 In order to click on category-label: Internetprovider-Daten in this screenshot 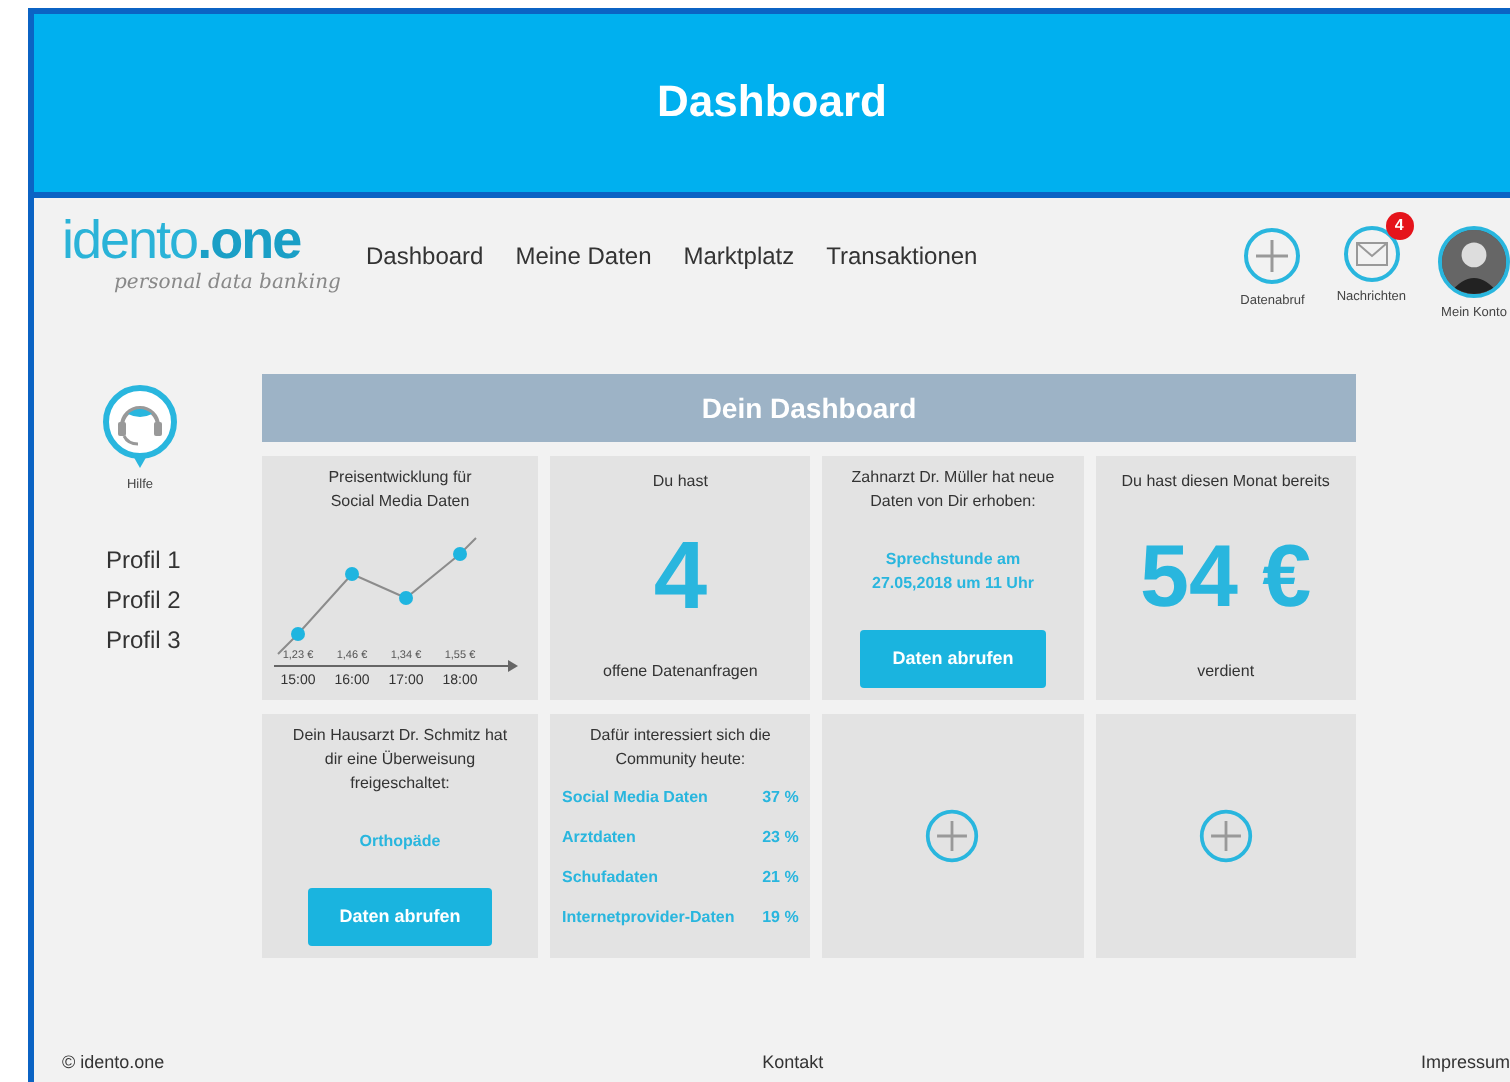, I will do `click(648, 918)`.